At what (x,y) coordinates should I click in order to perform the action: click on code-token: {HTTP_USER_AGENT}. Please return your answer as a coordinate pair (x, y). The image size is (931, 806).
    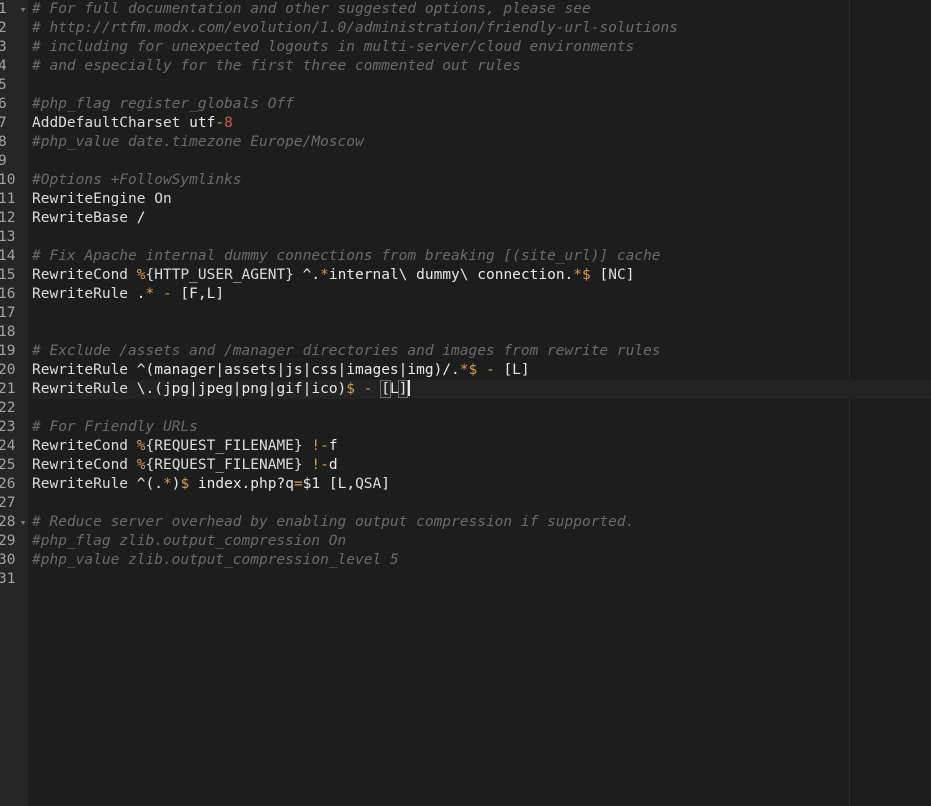
    Looking at the image, I should click on (219, 275).